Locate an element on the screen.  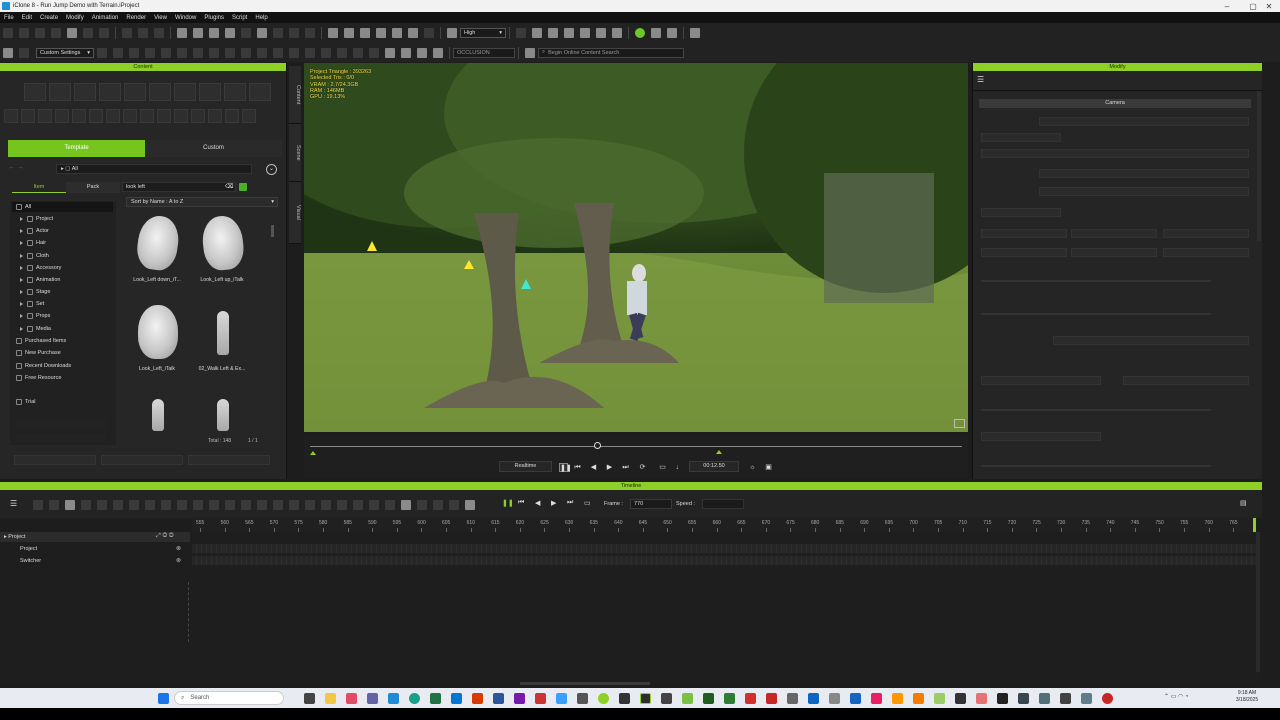
tree-item-project: Project is located at coordinates (36, 219).